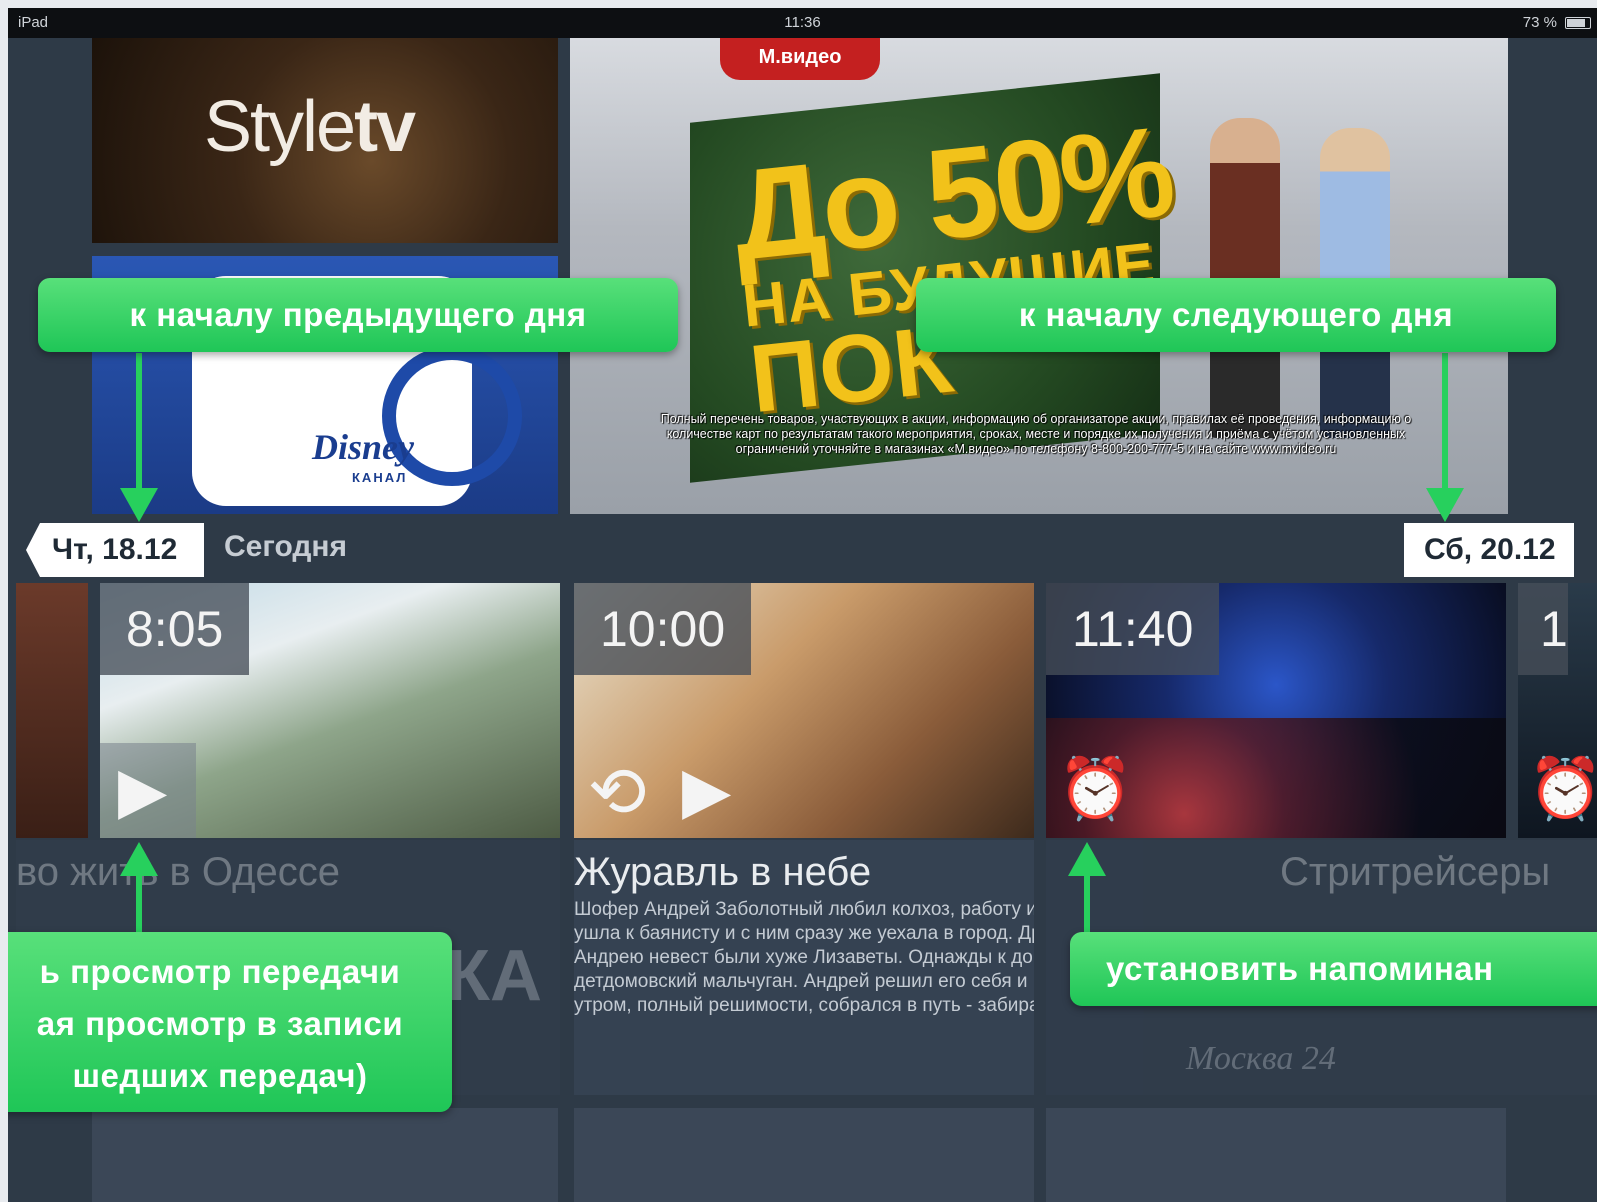  Describe the element at coordinates (1415, 872) in the screenshot. I see `program-title: Стритрейсеры` at that location.